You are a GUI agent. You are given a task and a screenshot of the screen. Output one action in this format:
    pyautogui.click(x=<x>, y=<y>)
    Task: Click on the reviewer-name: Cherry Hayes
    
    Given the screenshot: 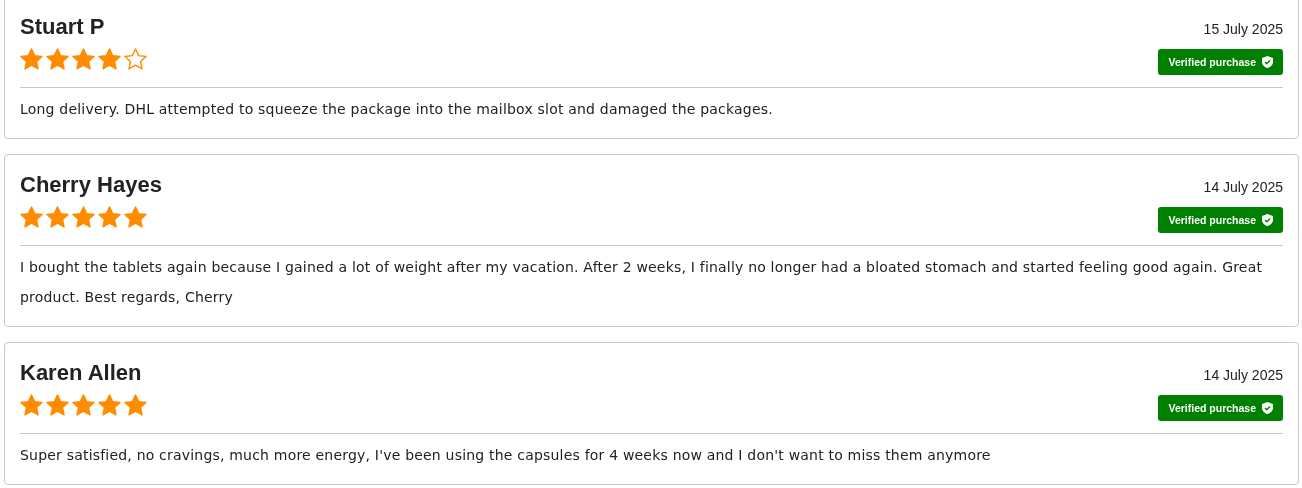 What is the action you would take?
    pyautogui.click(x=91, y=185)
    